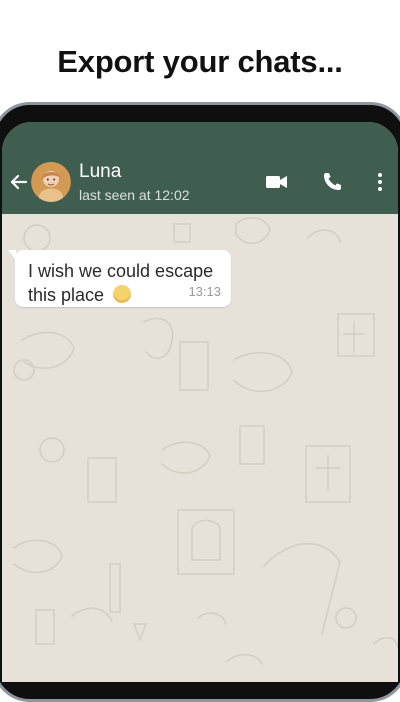 This screenshot has width=400, height=702. What do you see at coordinates (277, 182) in the screenshot?
I see `video-call-icon` at bounding box center [277, 182].